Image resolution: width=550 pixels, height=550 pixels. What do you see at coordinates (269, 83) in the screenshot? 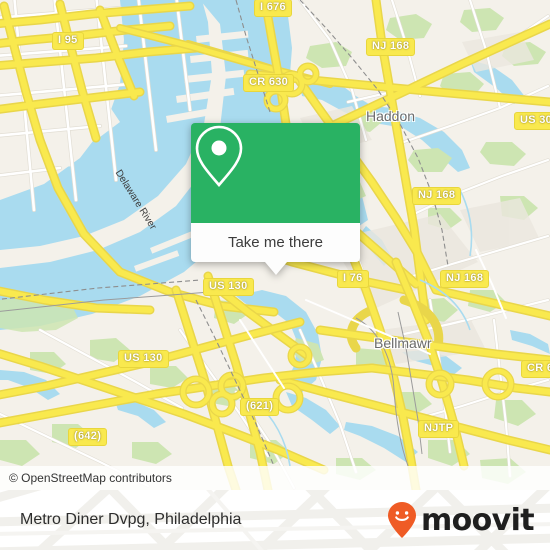
I see `road-shield-cr630: CR 630` at bounding box center [269, 83].